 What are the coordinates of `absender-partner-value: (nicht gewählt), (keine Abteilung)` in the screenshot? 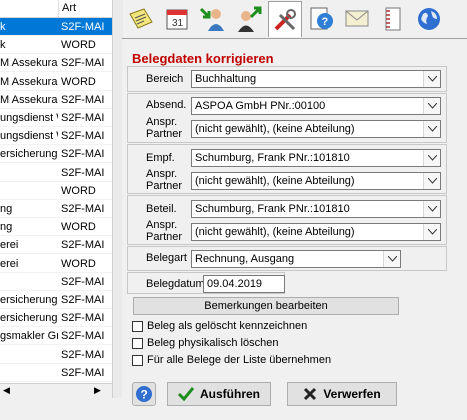 It's located at (275, 129).